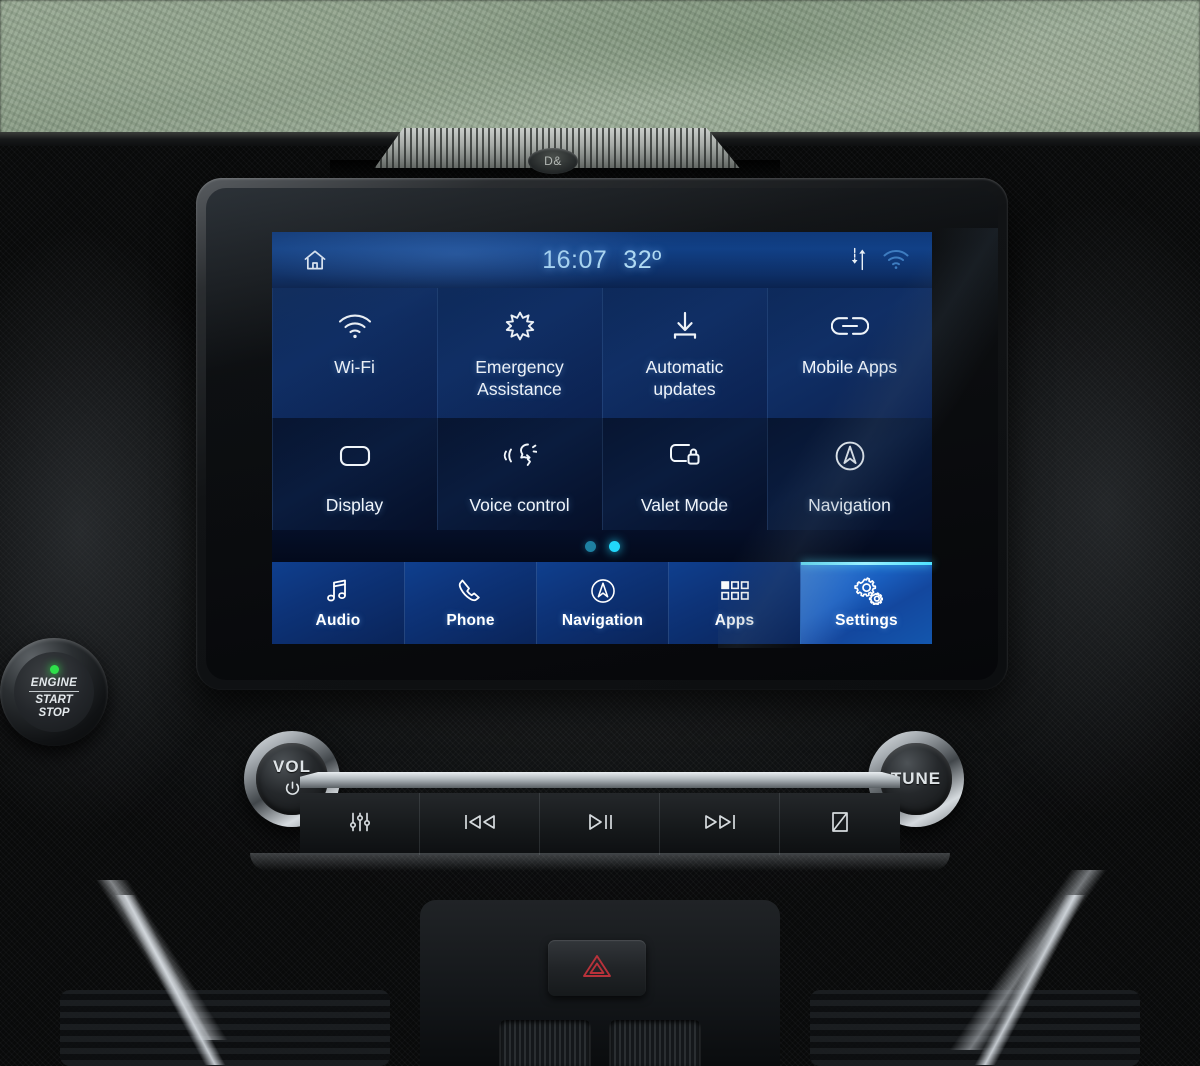 This screenshot has height=1066, width=1200. I want to click on dashboard-sheen-left, so click(160, 960).